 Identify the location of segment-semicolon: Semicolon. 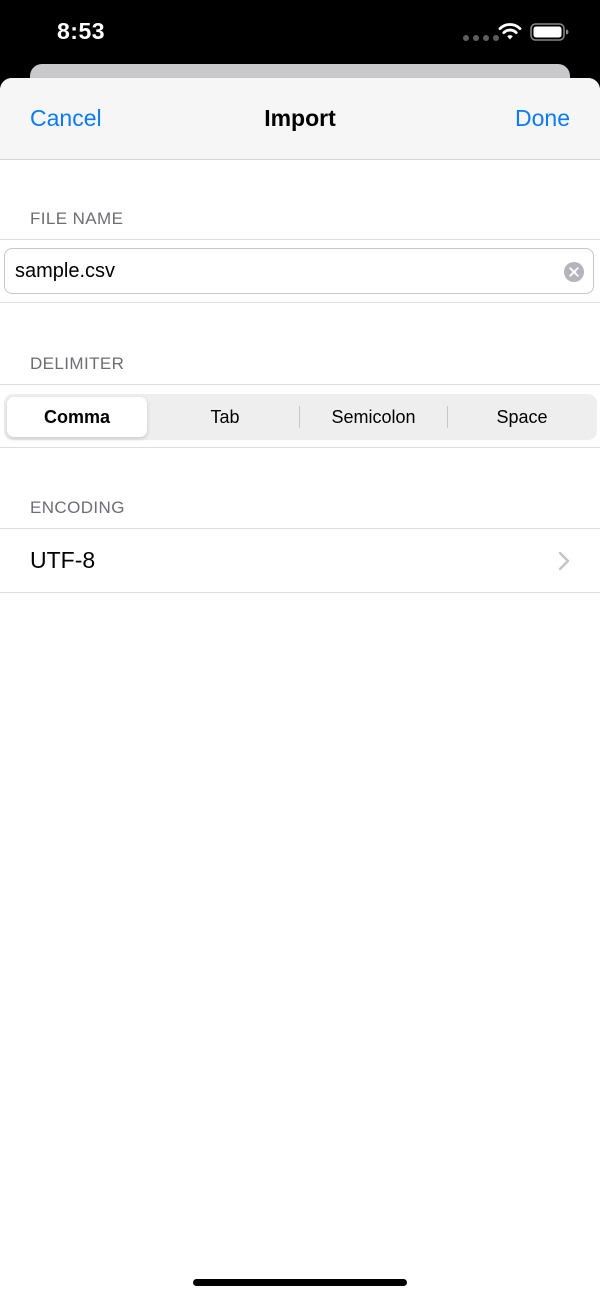
(373, 417).